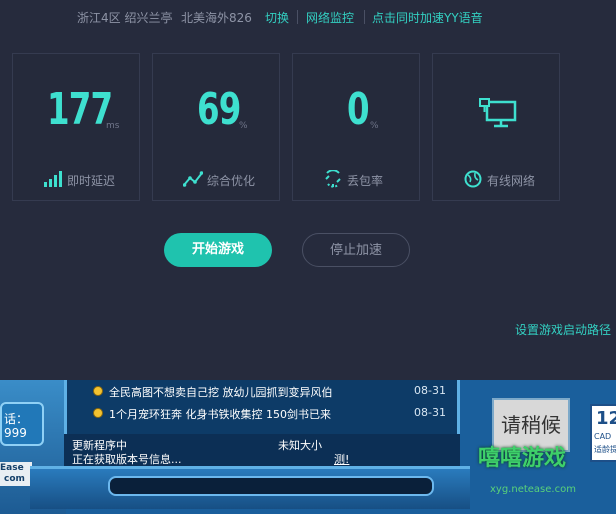 The height and width of the screenshot is (514, 616). Describe the element at coordinates (358, 109) in the screenshot. I see `packet-loss-value: 0` at that location.